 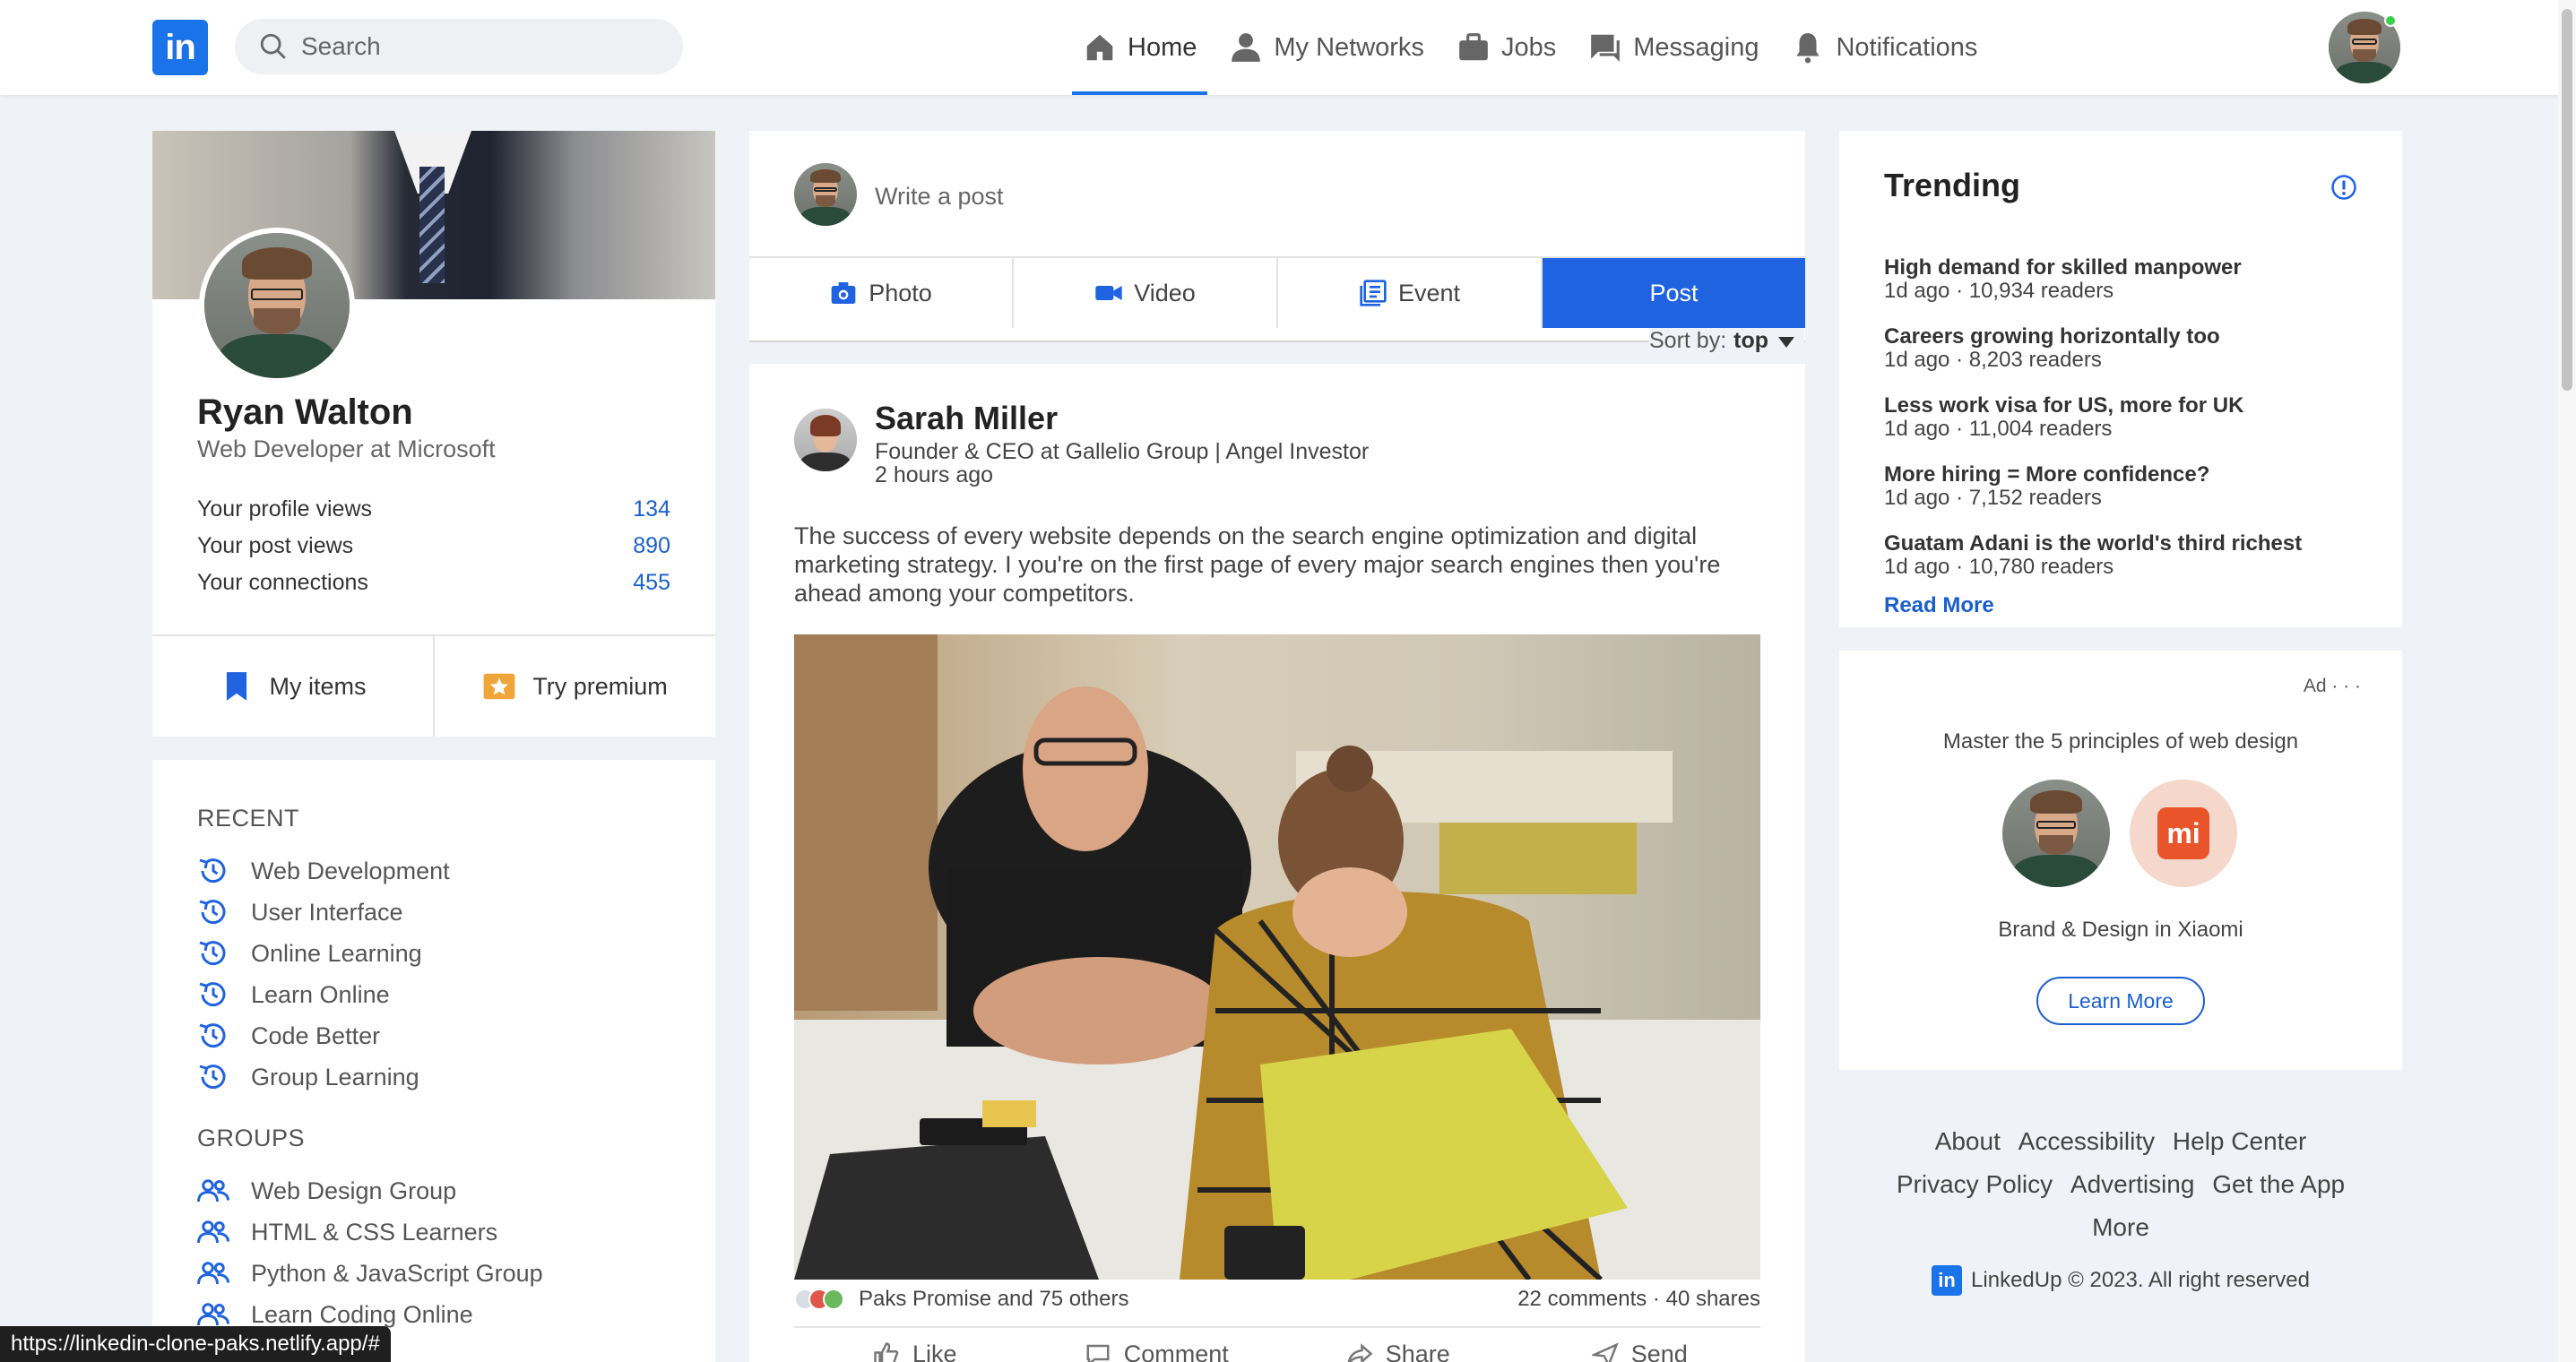 What do you see at coordinates (1140, 47) in the screenshot?
I see `nav-home: Home` at bounding box center [1140, 47].